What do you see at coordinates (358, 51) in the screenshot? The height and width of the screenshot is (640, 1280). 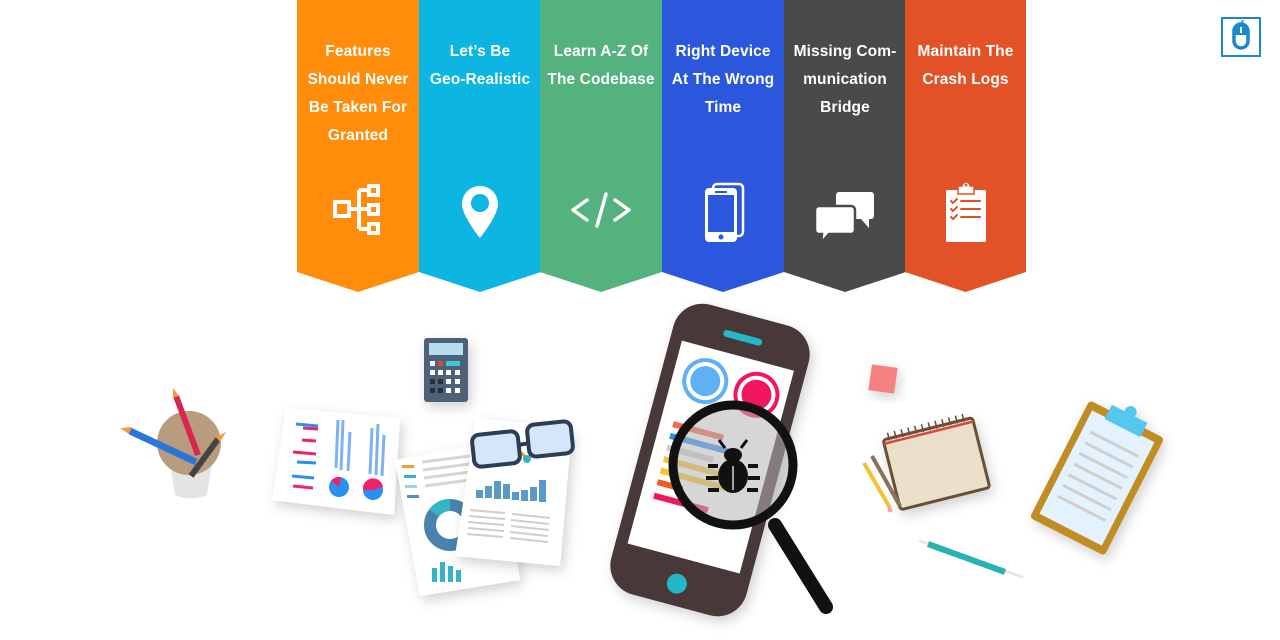 I see `banner-title-line: Features` at bounding box center [358, 51].